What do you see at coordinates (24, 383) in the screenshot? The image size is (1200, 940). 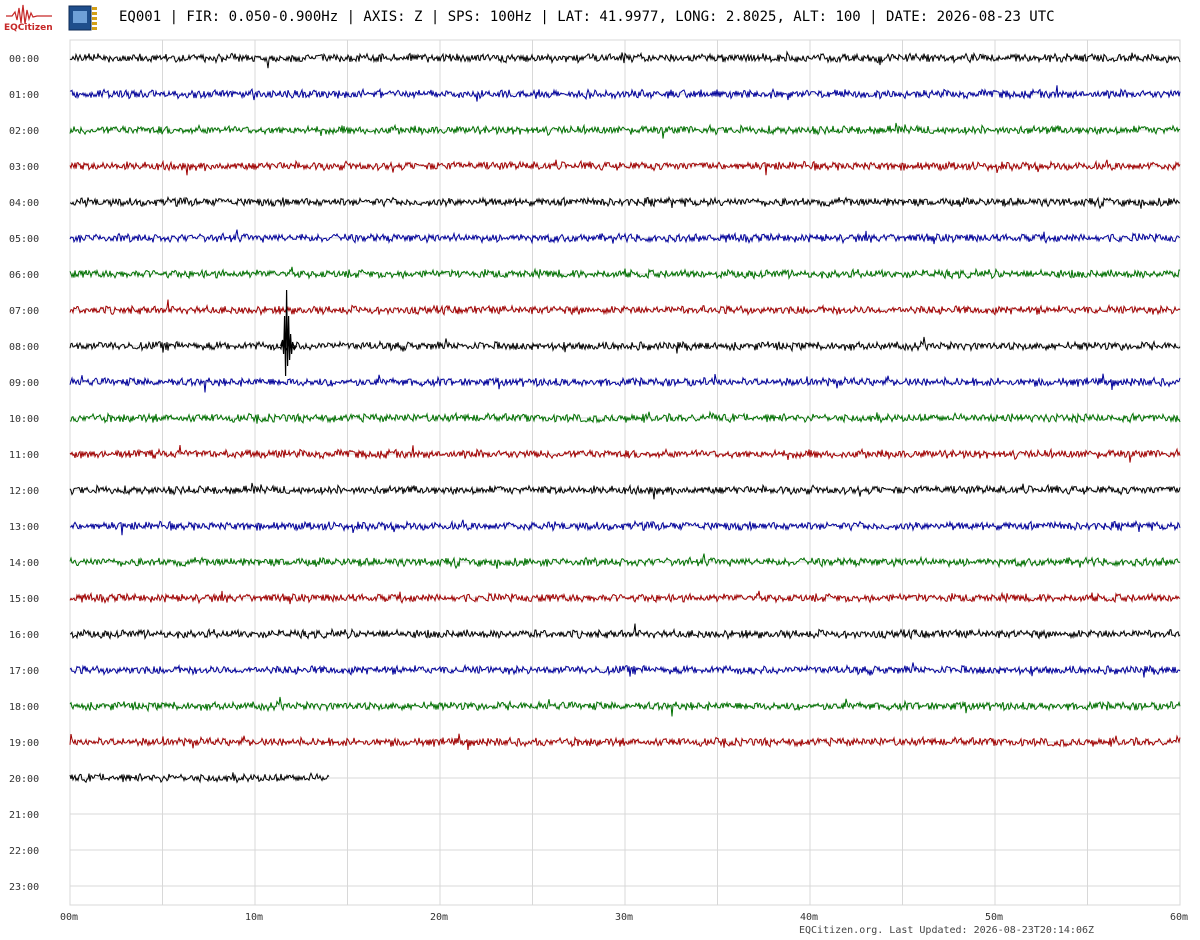 I see `hour-label: 09:00` at bounding box center [24, 383].